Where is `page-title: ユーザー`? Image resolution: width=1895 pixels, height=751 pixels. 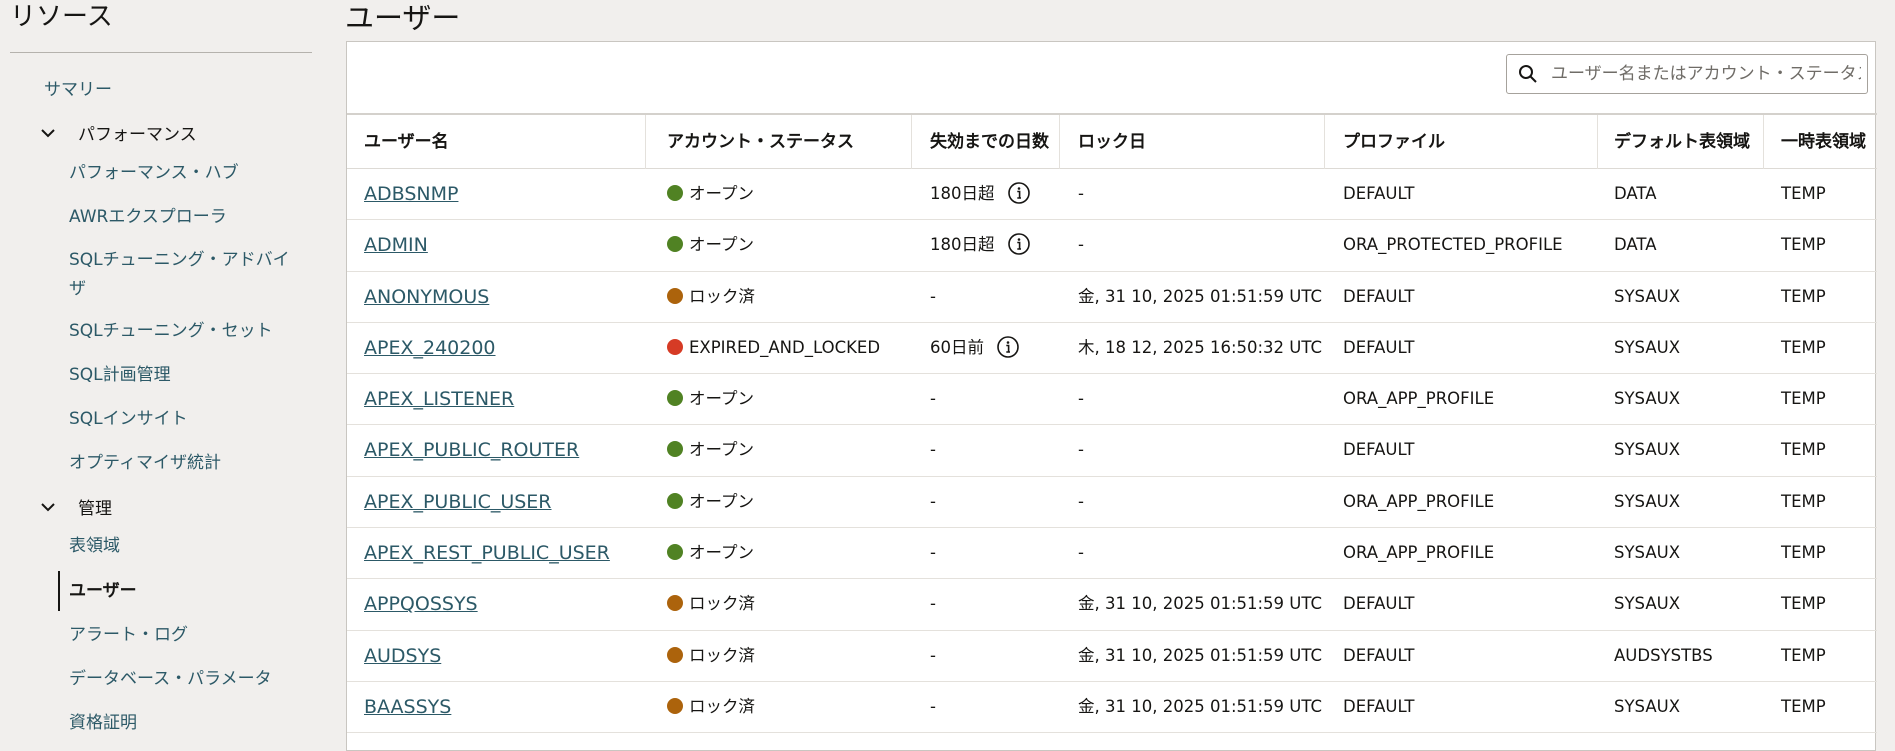
page-title: ユーザー is located at coordinates (403, 18).